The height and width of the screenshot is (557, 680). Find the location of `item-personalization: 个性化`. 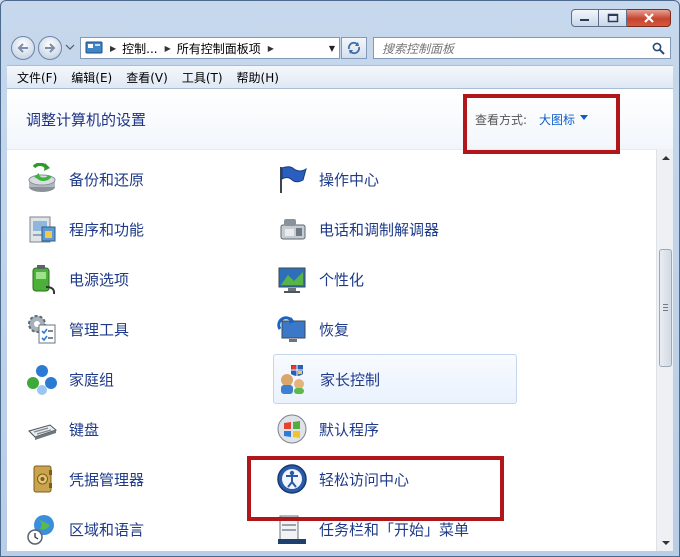

item-personalization: 个性化 is located at coordinates (395, 279).